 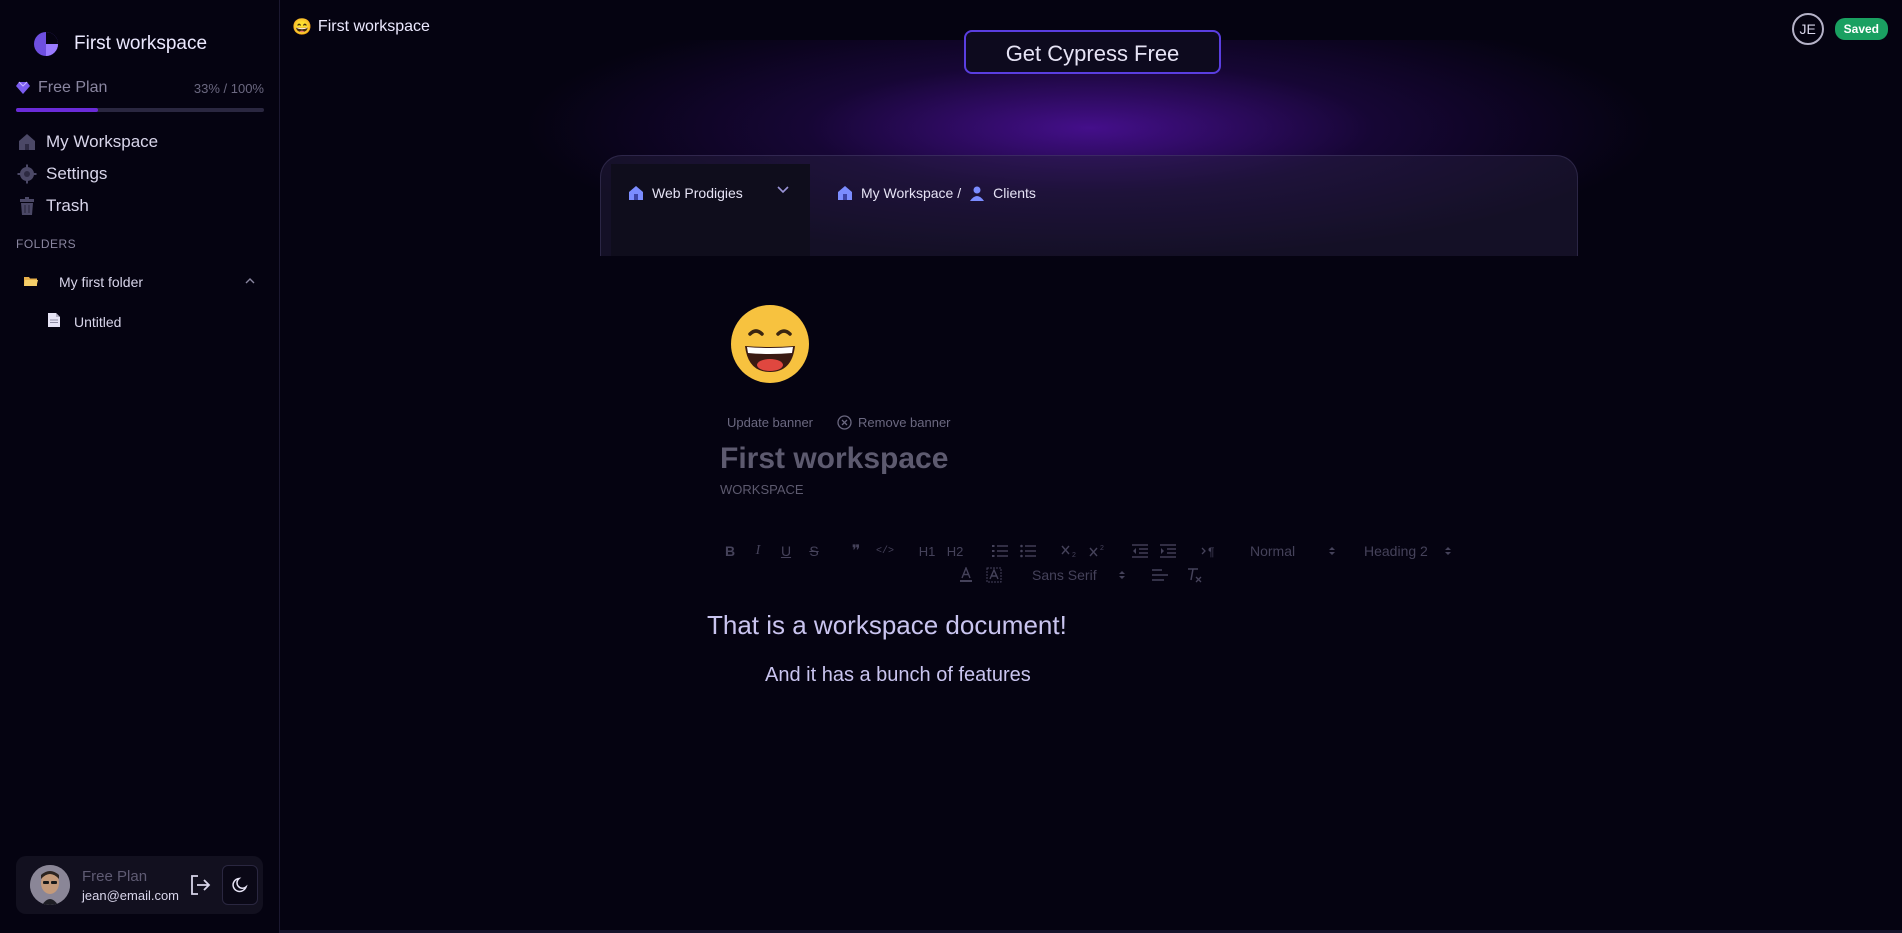 What do you see at coordinates (1160, 575) in the screenshot?
I see `align-icon` at bounding box center [1160, 575].